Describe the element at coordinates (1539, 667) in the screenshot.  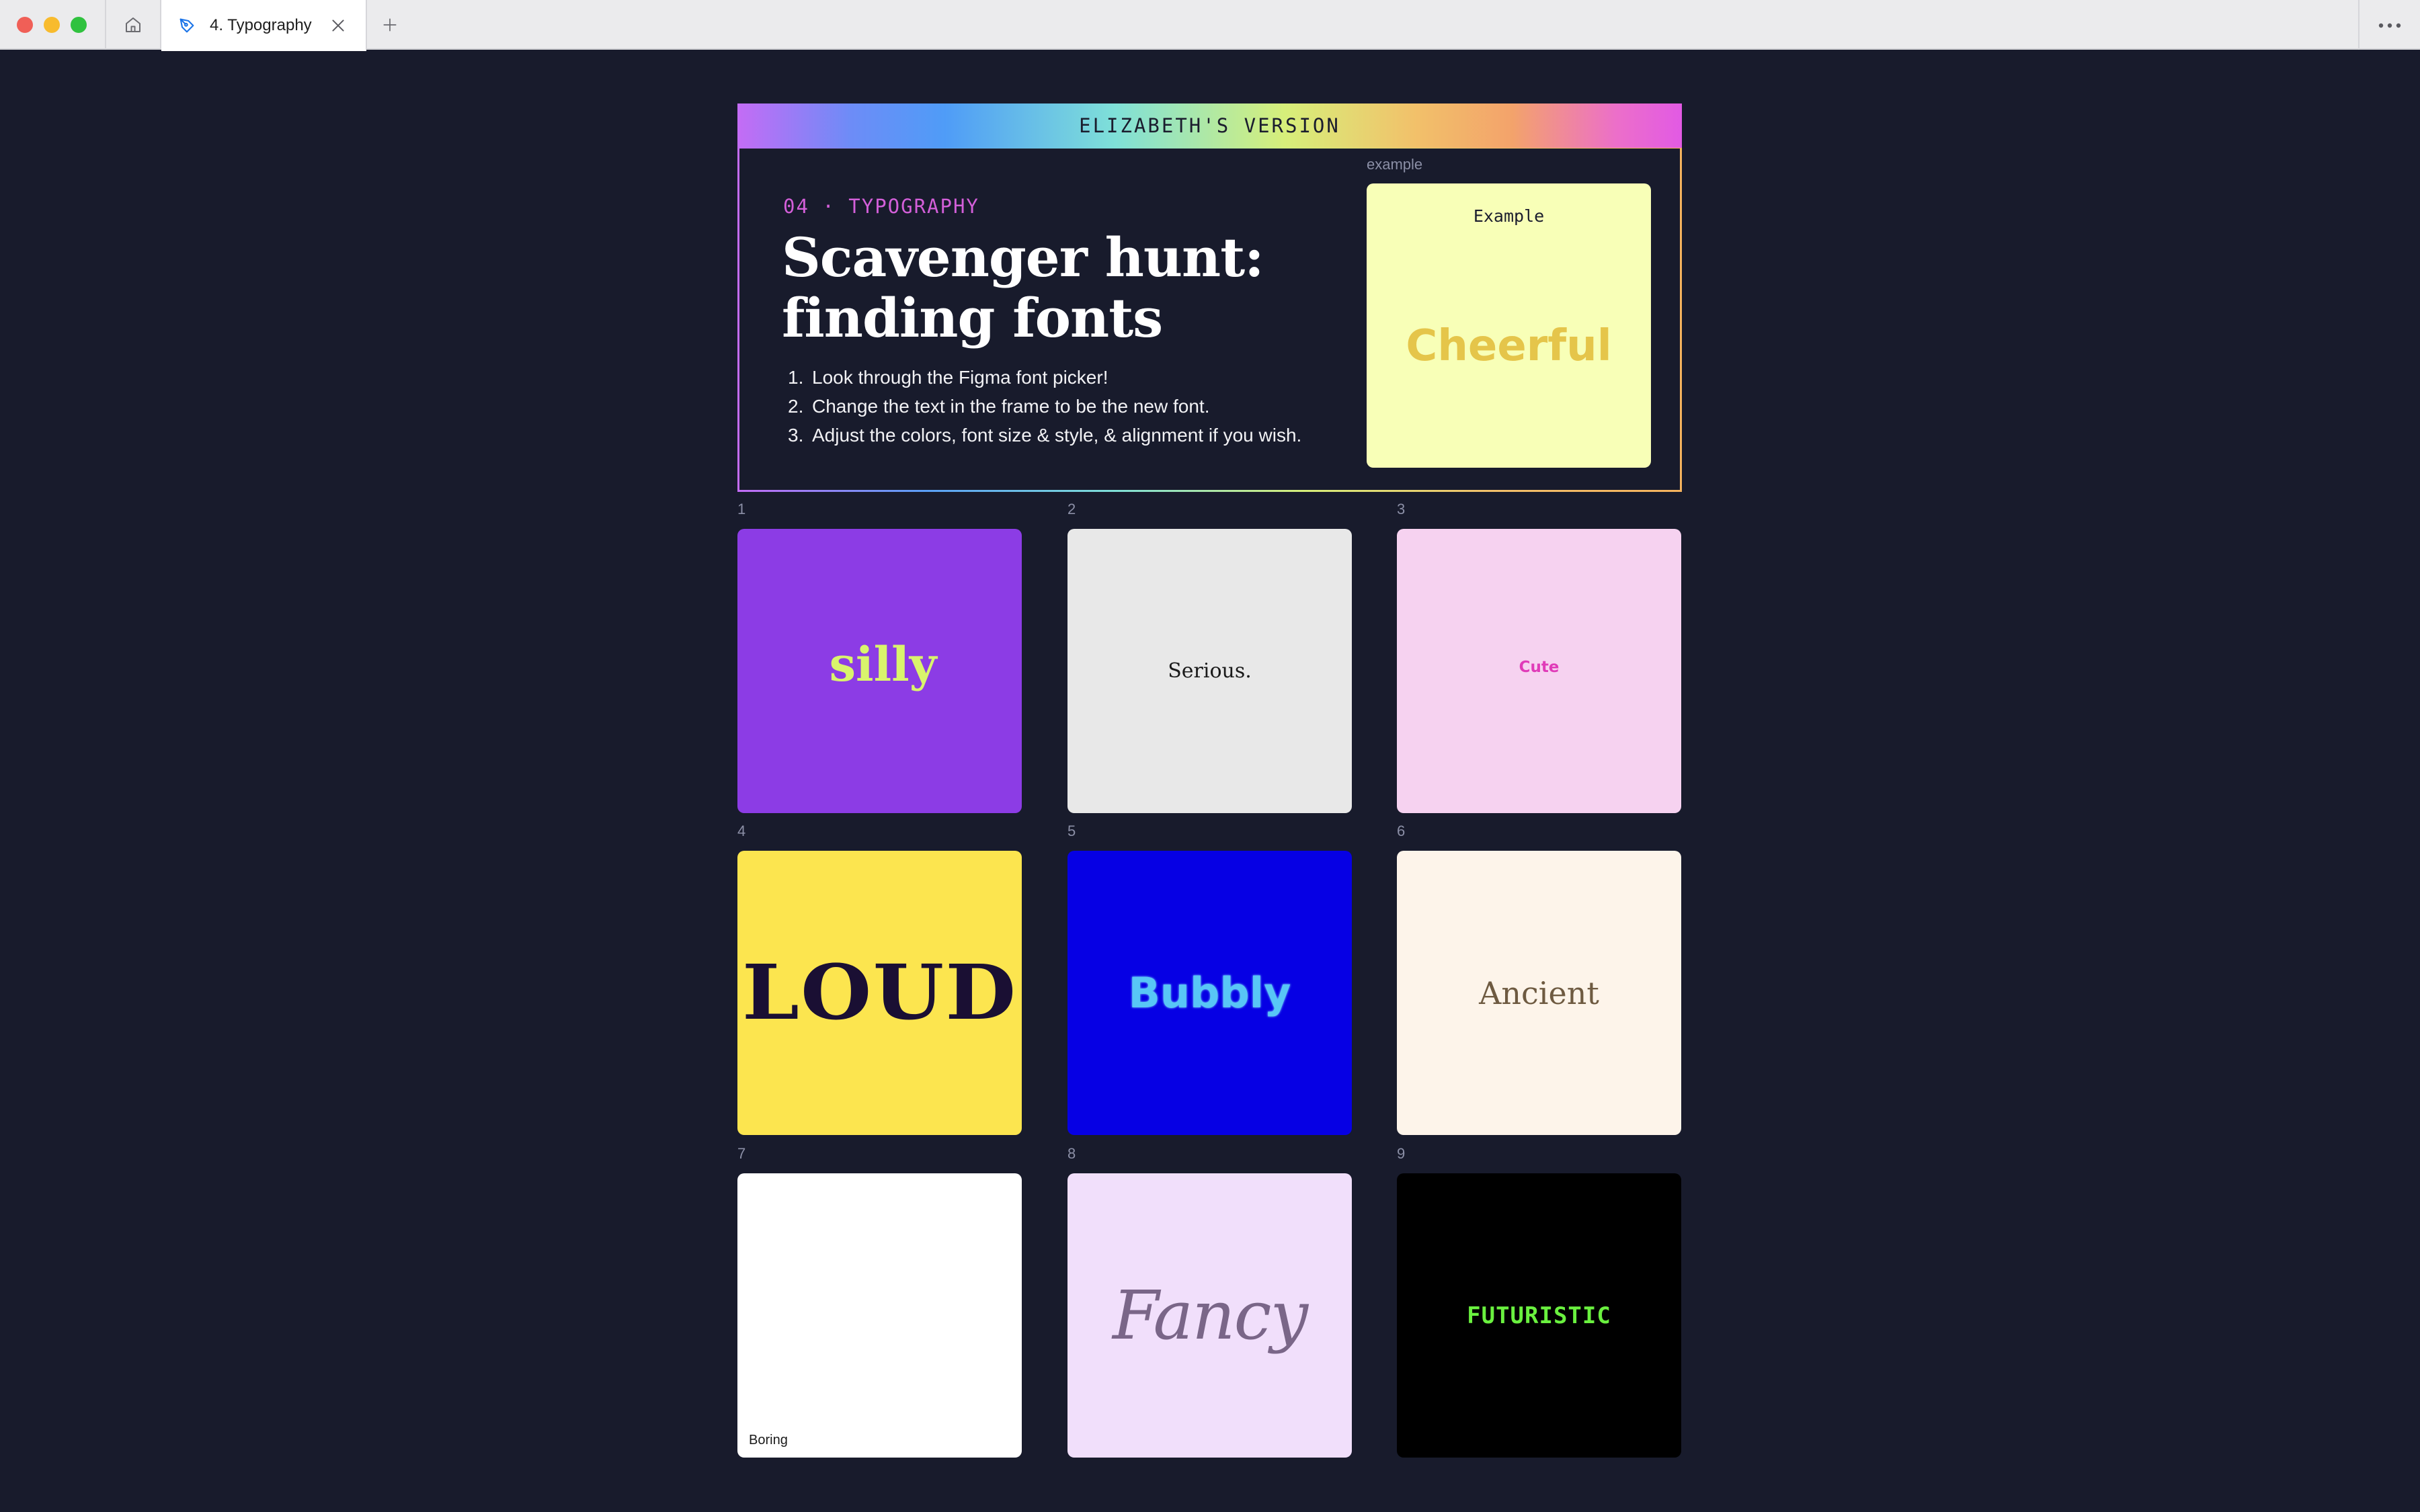
I see `frame-3-text: Cute` at that location.